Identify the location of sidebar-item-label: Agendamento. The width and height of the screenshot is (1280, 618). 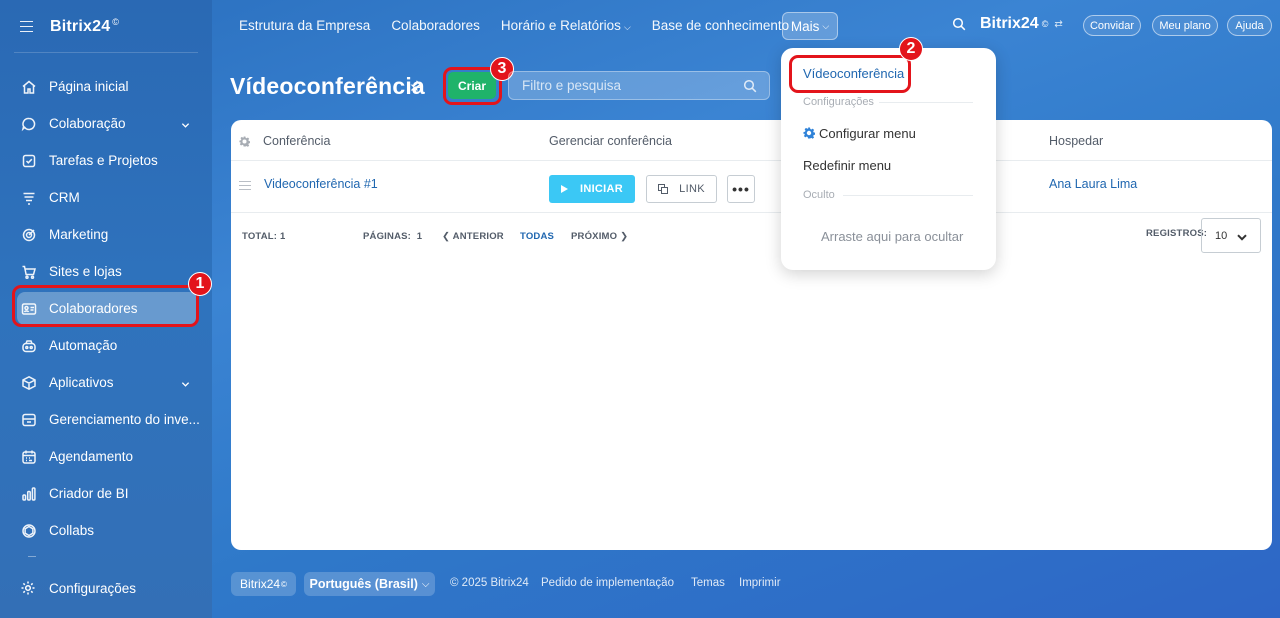
(91, 456).